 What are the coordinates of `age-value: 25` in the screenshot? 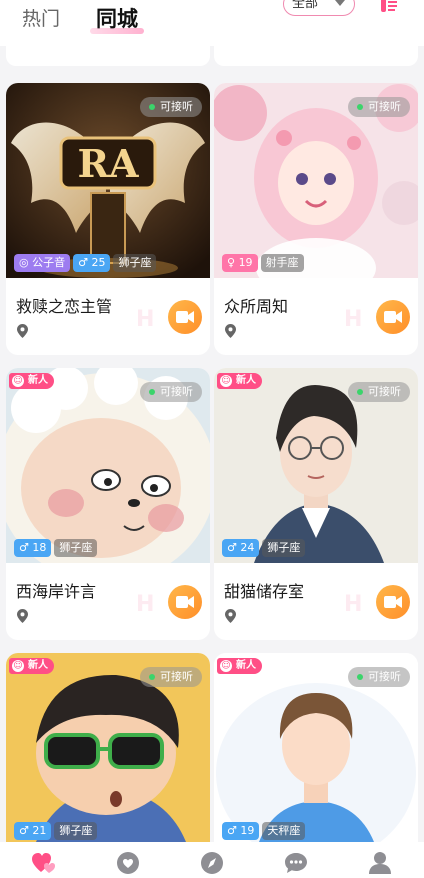 It's located at (98, 262).